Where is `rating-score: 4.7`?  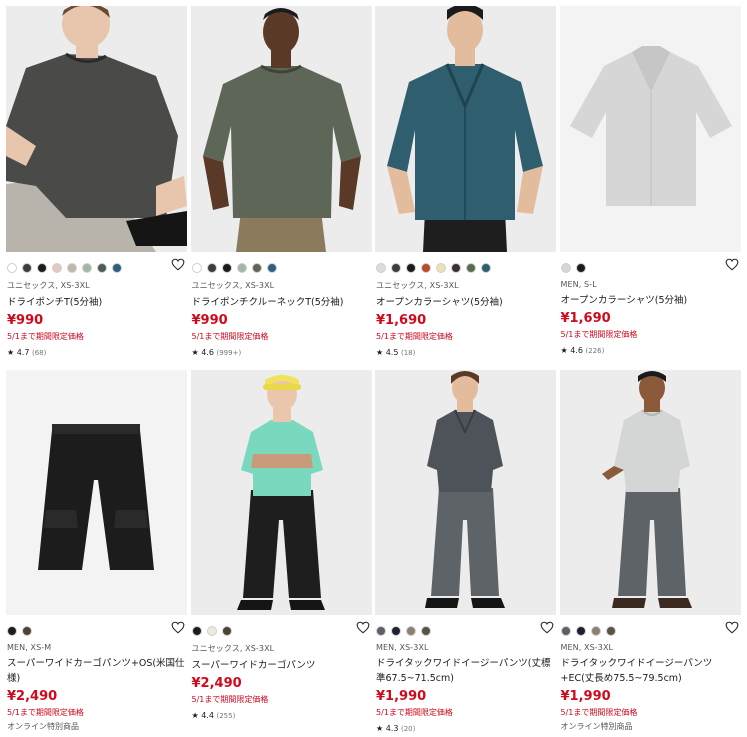 rating-score: 4.7 is located at coordinates (23, 352).